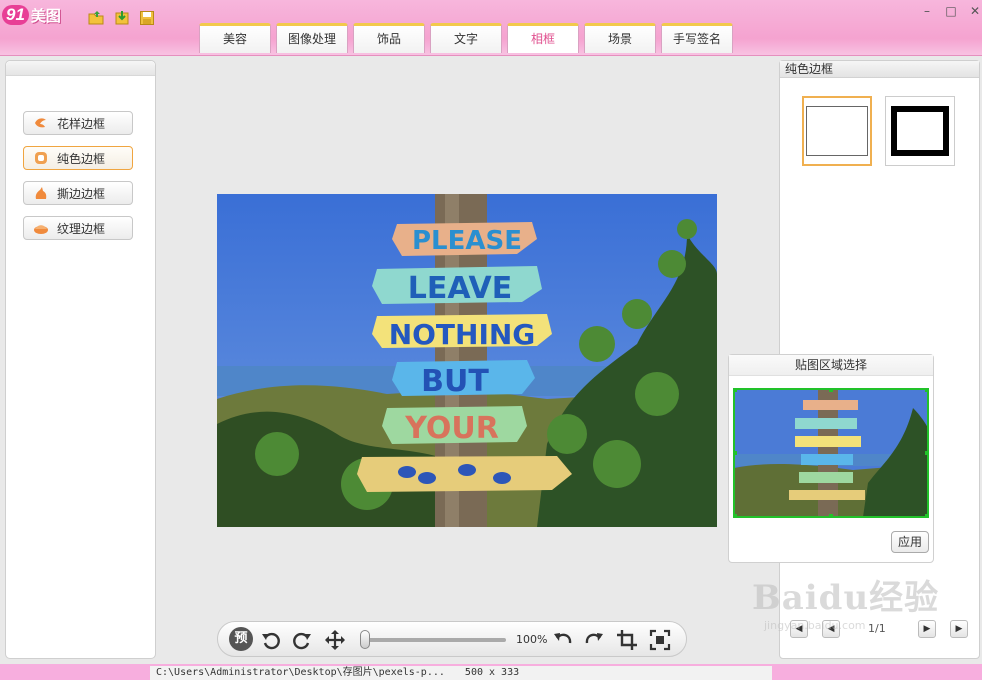  What do you see at coordinates (975, 11) in the screenshot?
I see `close-button: ✕` at bounding box center [975, 11].